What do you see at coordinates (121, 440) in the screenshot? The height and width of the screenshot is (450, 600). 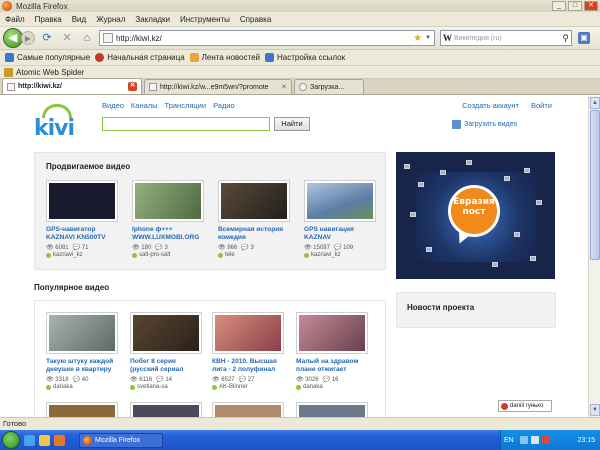 I see `task-firefox: Mozilla Firefox` at bounding box center [121, 440].